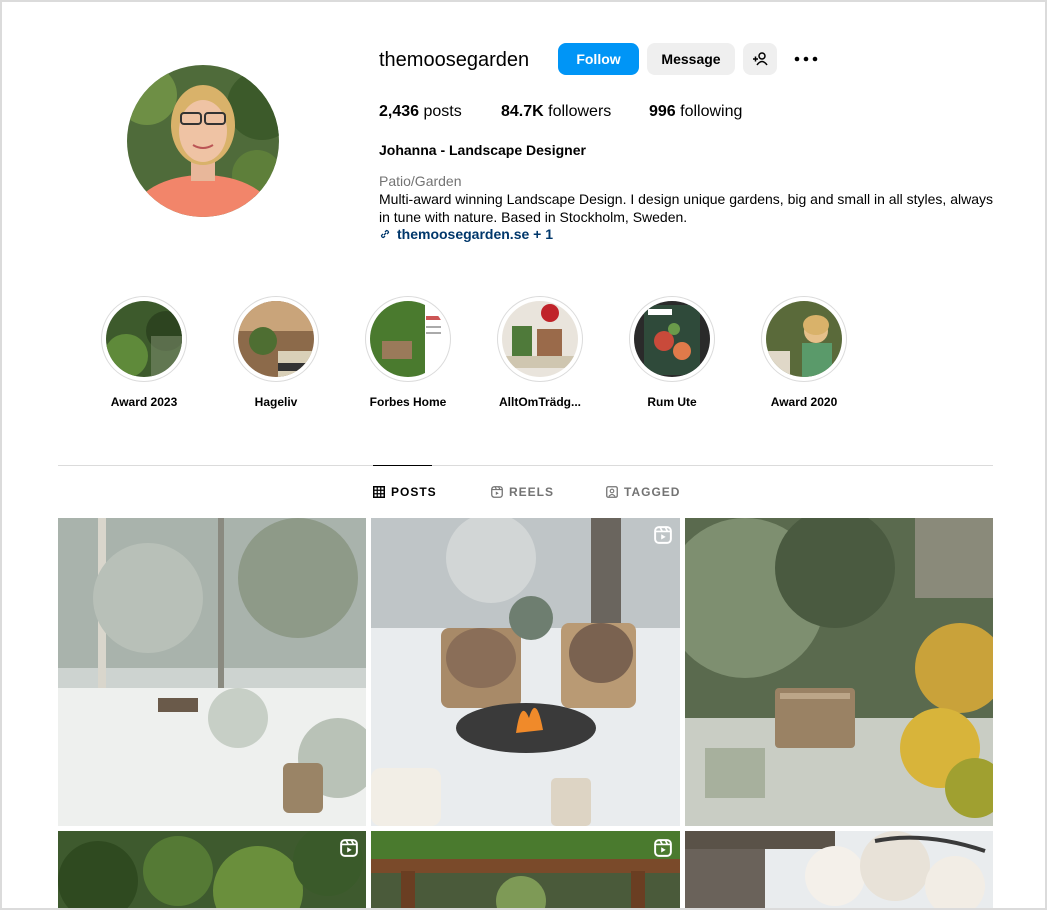 The width and height of the screenshot is (1047, 910). Describe the element at coordinates (839, 869) in the screenshot. I see `post-thumbnail-blossom-tree` at that location.